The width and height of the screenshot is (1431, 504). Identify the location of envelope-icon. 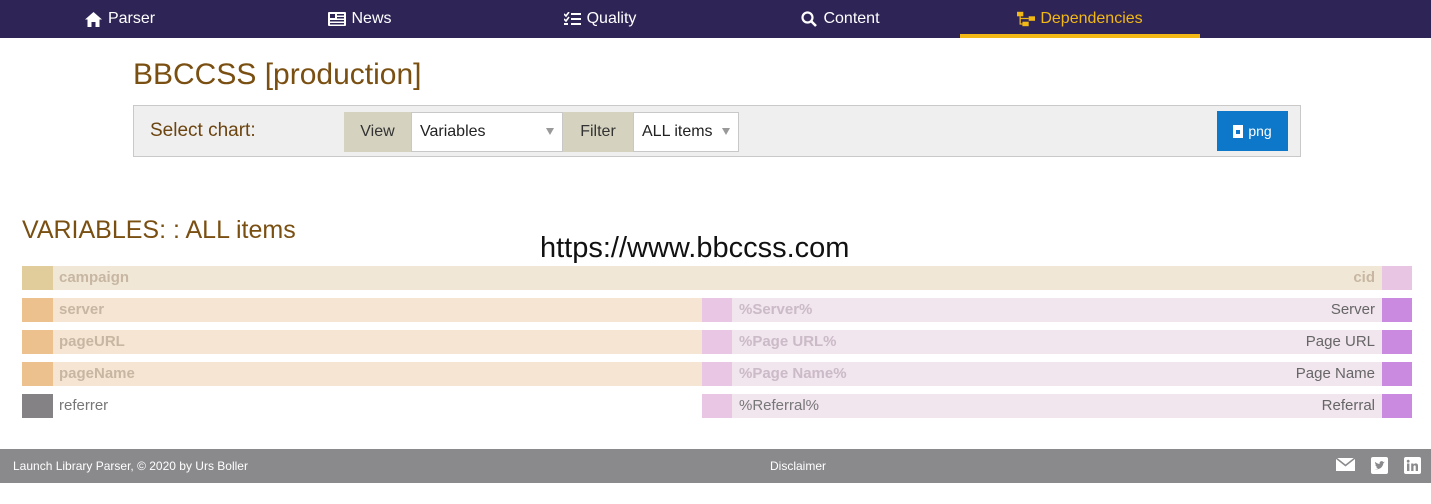
(1345, 465).